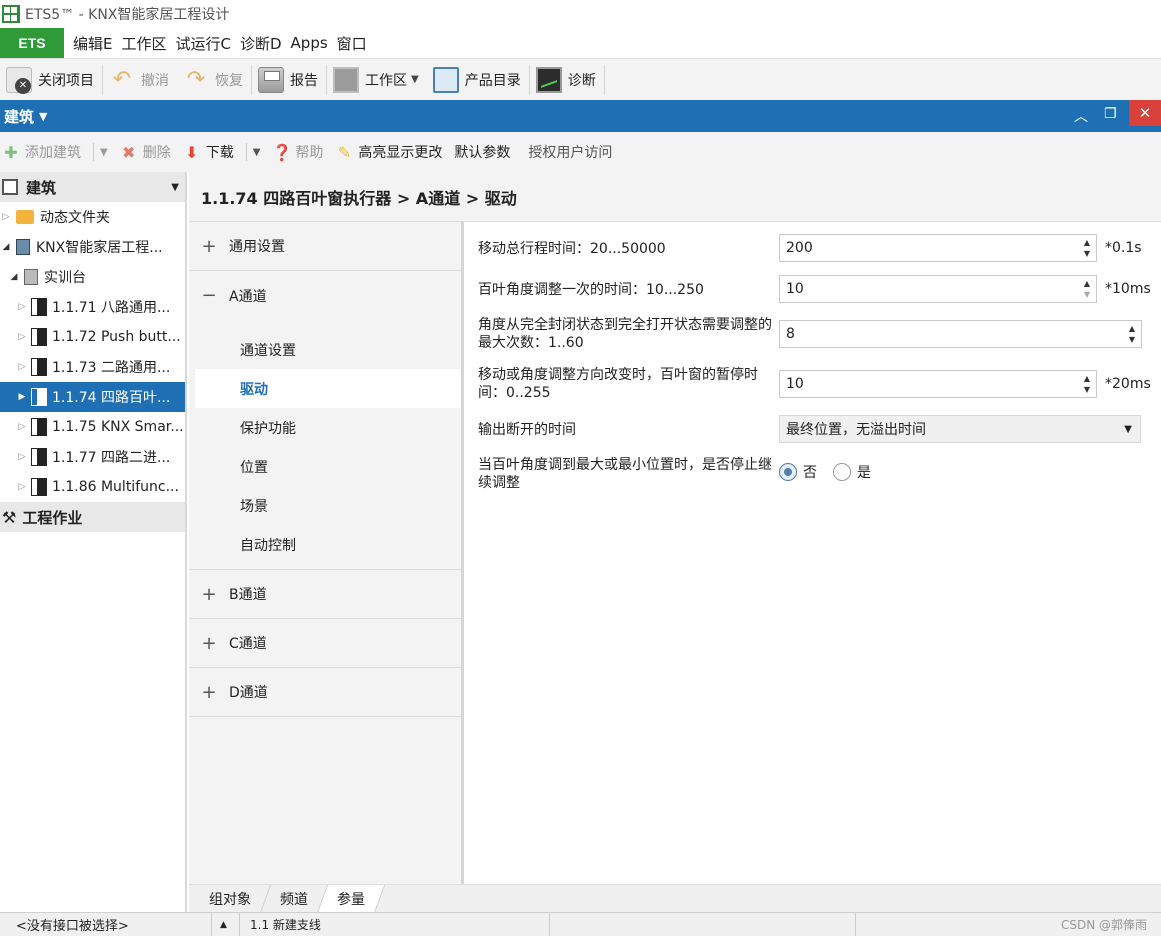 The height and width of the screenshot is (936, 1161). Describe the element at coordinates (32, 43) in the screenshot. I see `ets-menu-button: ETS` at that location.